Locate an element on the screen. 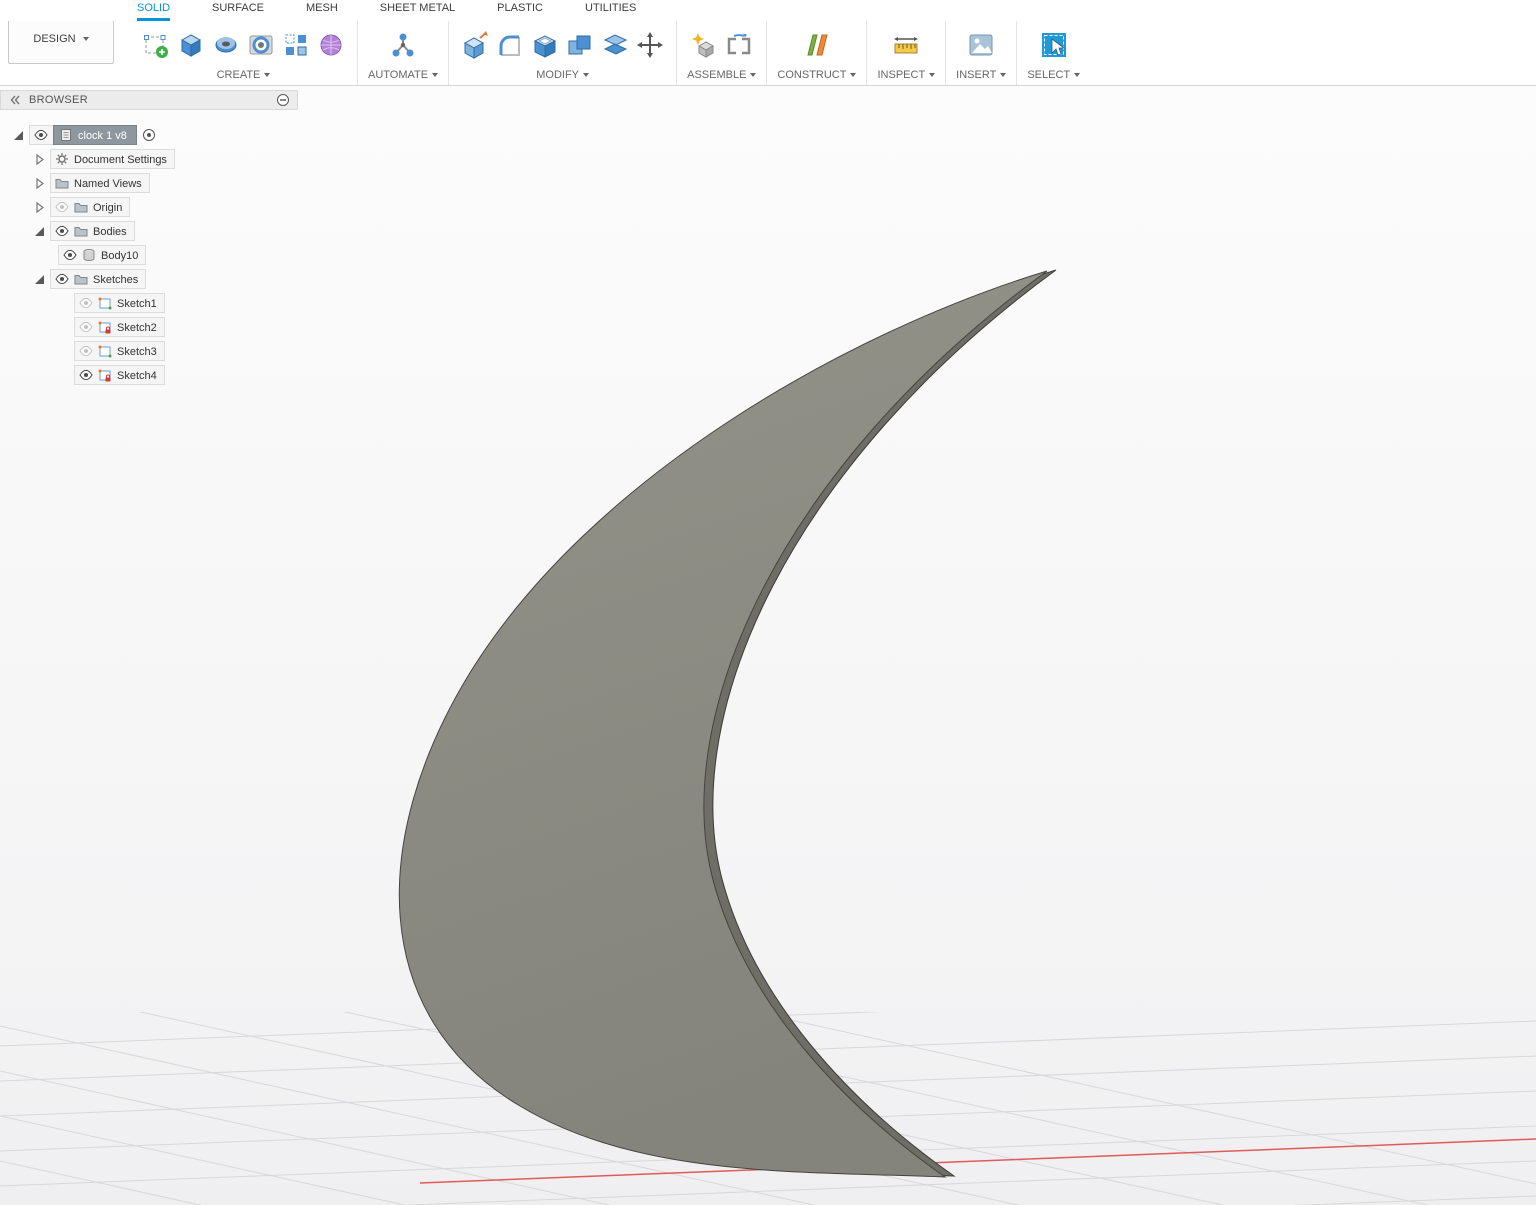 This screenshot has height=1205, width=1536. toolbar-group-automate: AUTOMATE is located at coordinates (404, 53).